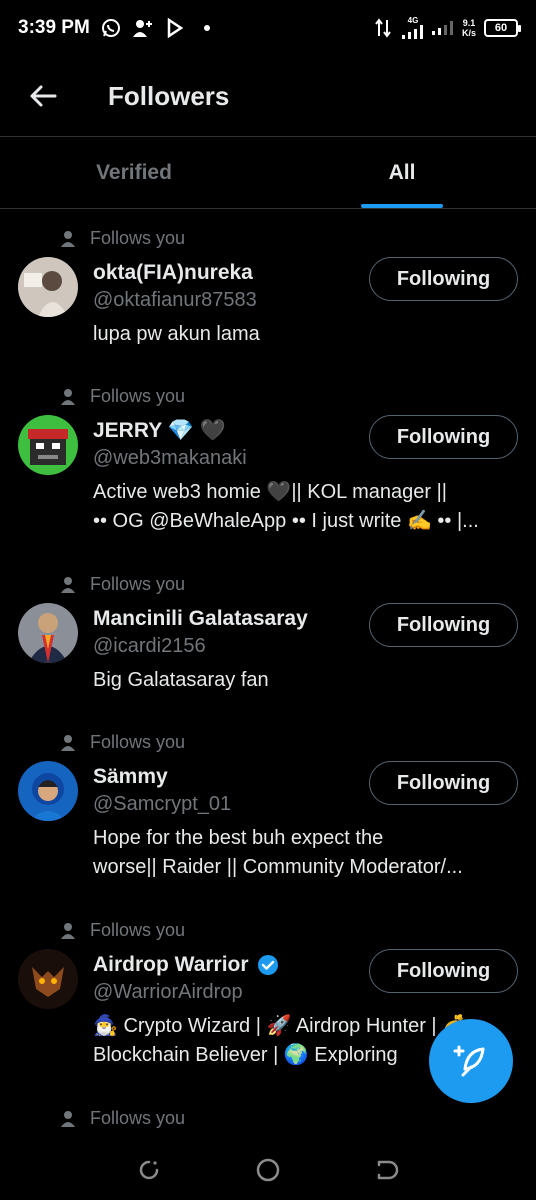 The width and height of the screenshot is (536, 1200). I want to click on compose-post-icon, so click(469, 1061).